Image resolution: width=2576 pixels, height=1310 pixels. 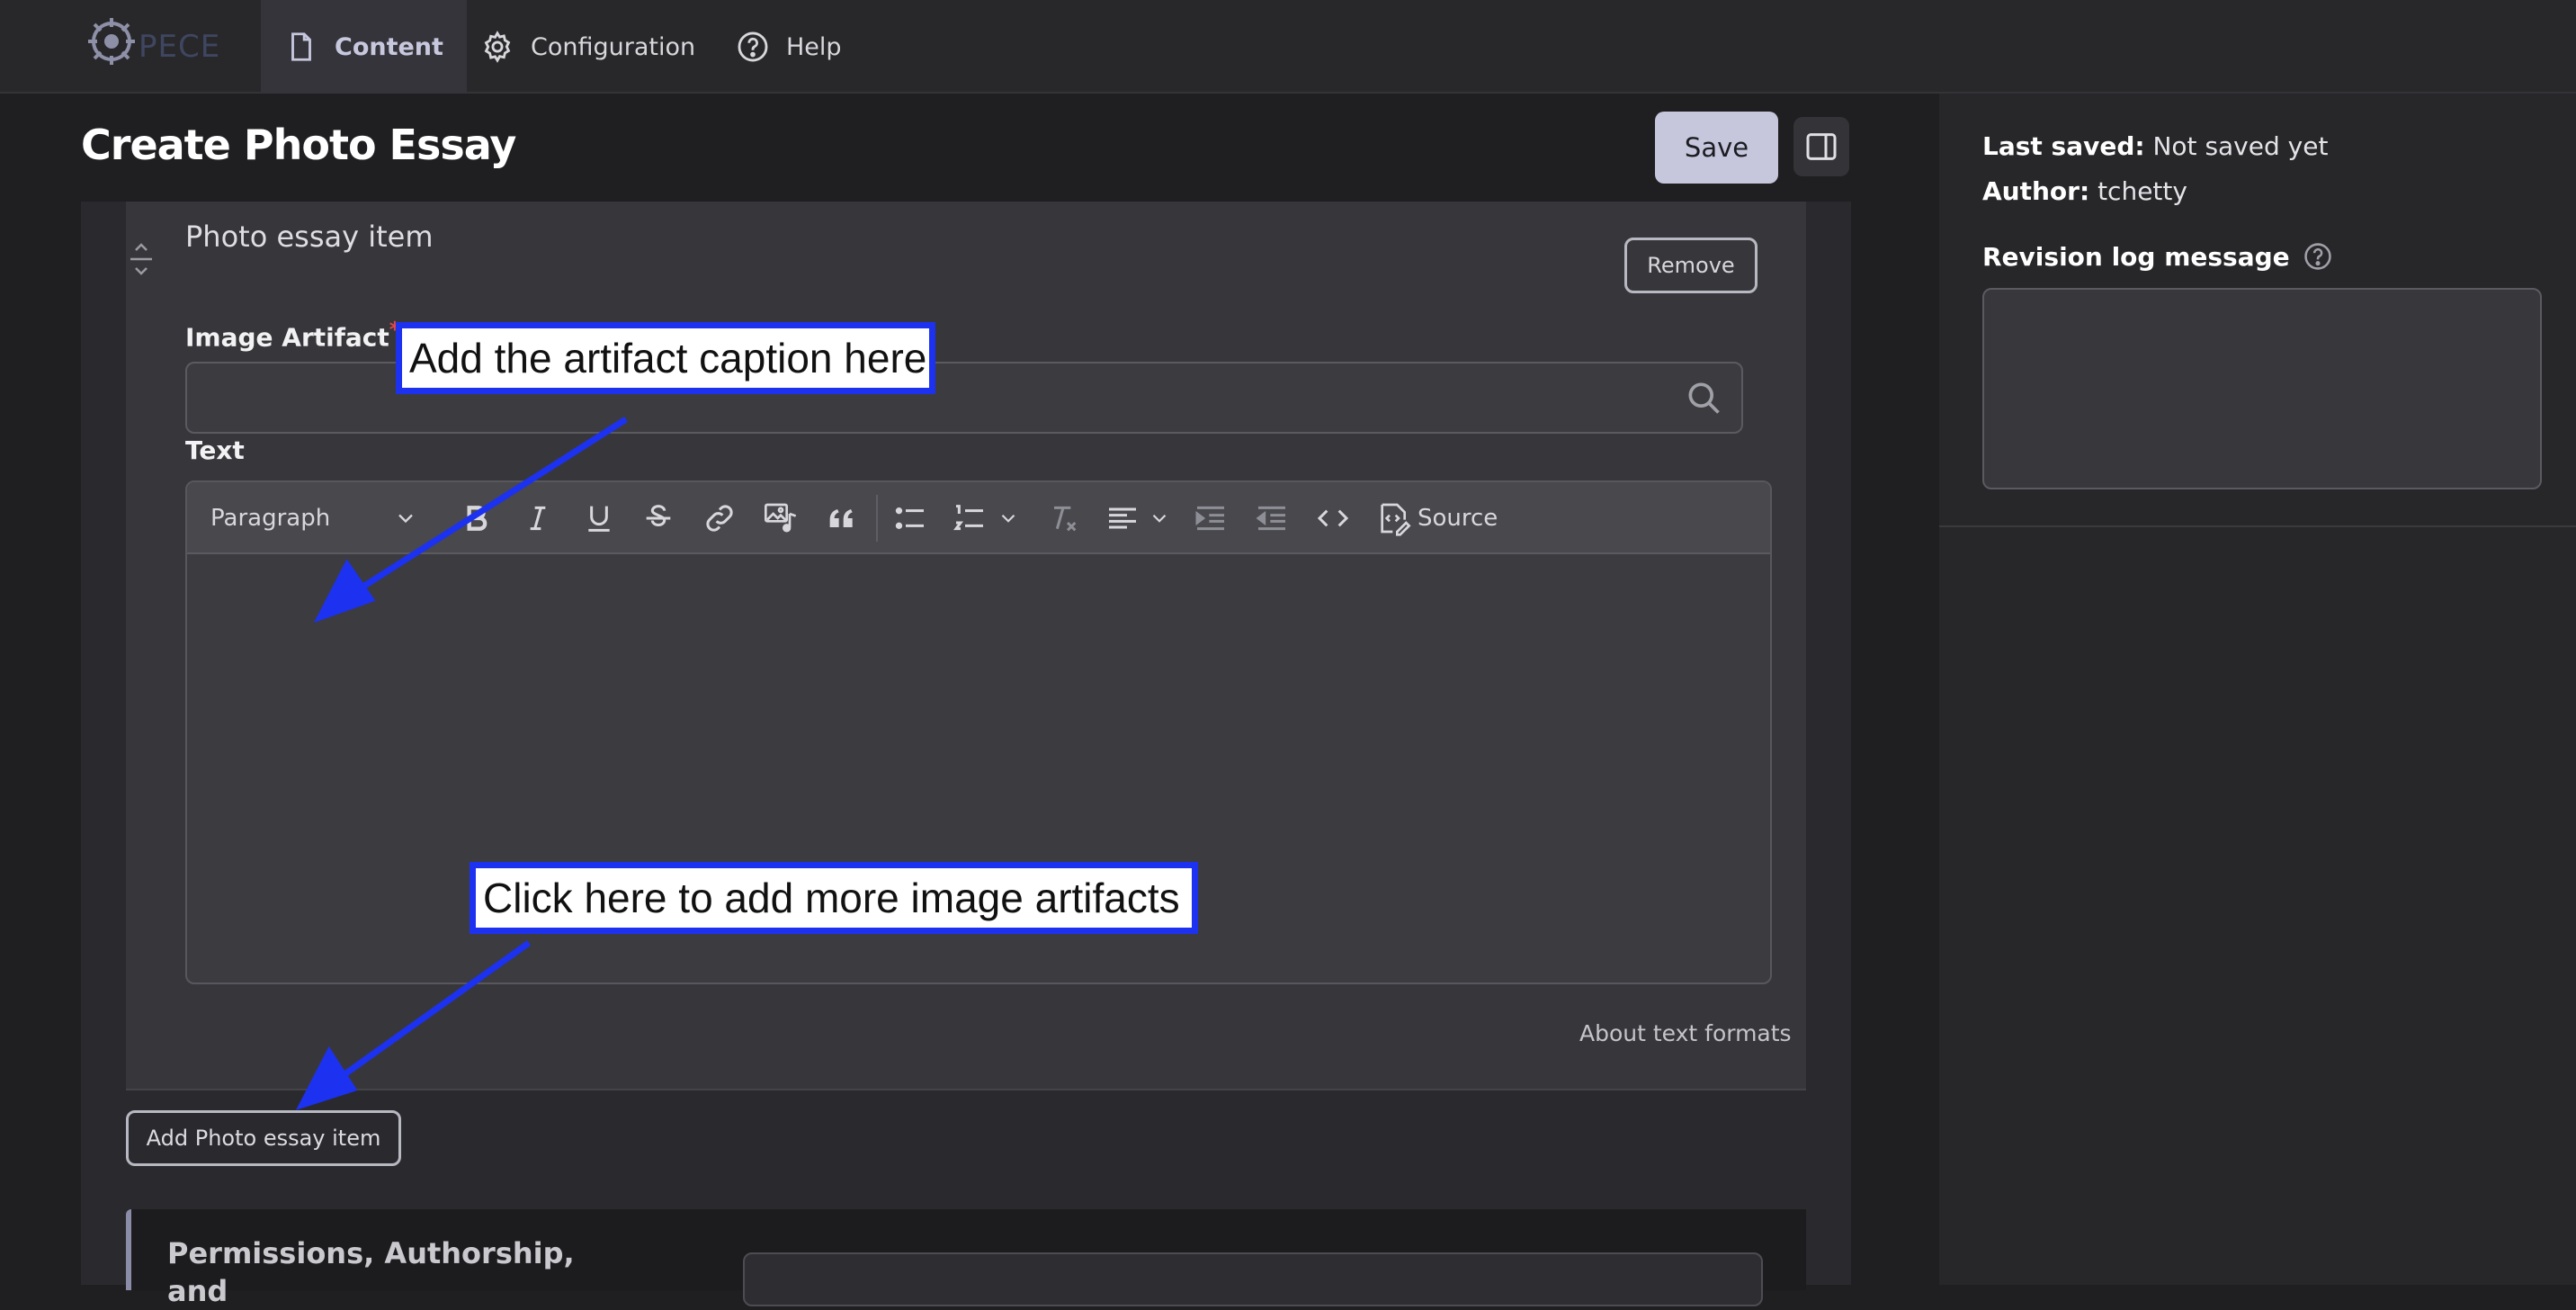 I want to click on format-select-value: Paragraph, so click(x=270, y=518).